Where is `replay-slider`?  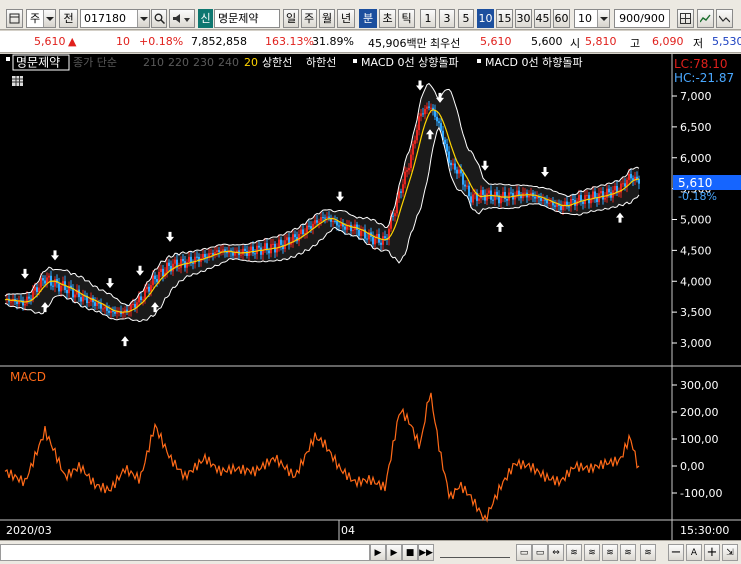
replay-slider is located at coordinates (475, 553).